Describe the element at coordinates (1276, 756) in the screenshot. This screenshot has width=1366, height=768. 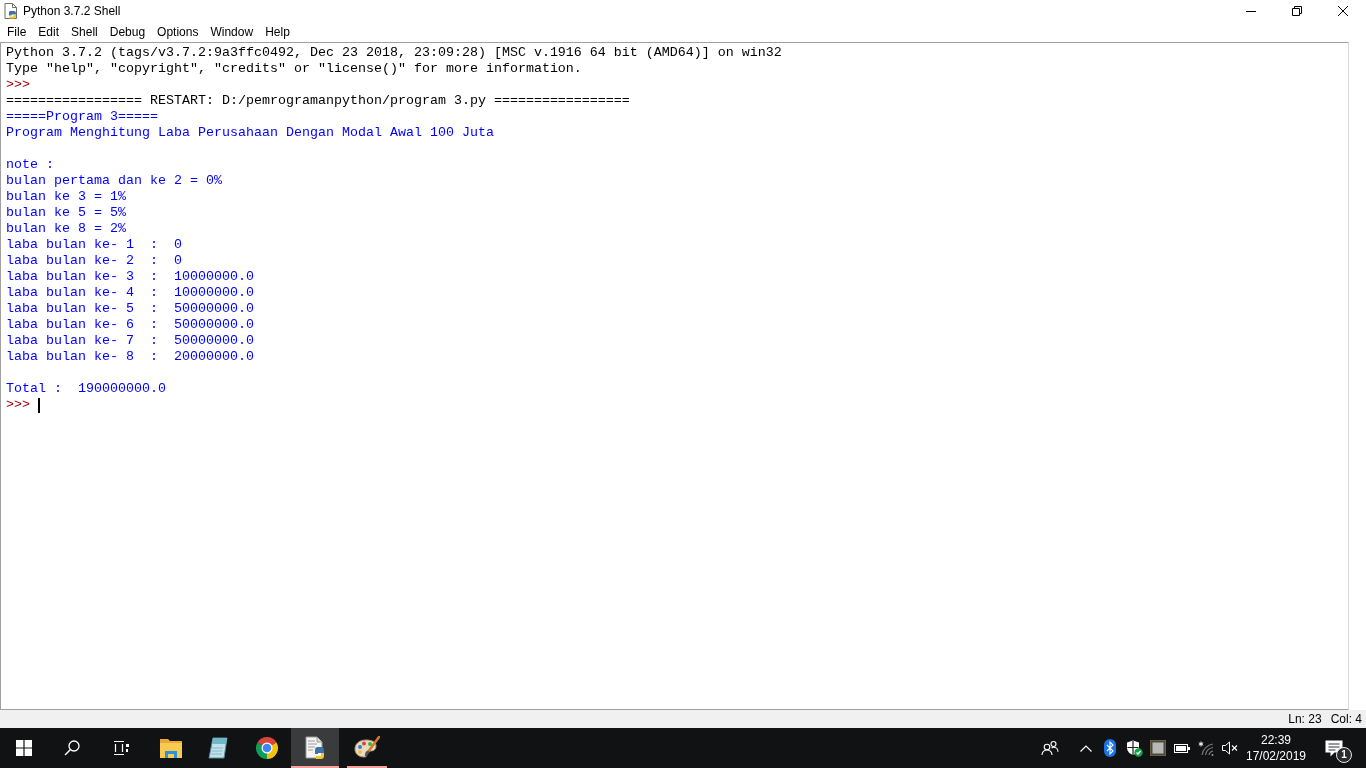
I see `clock-date: 17/02/2019` at that location.